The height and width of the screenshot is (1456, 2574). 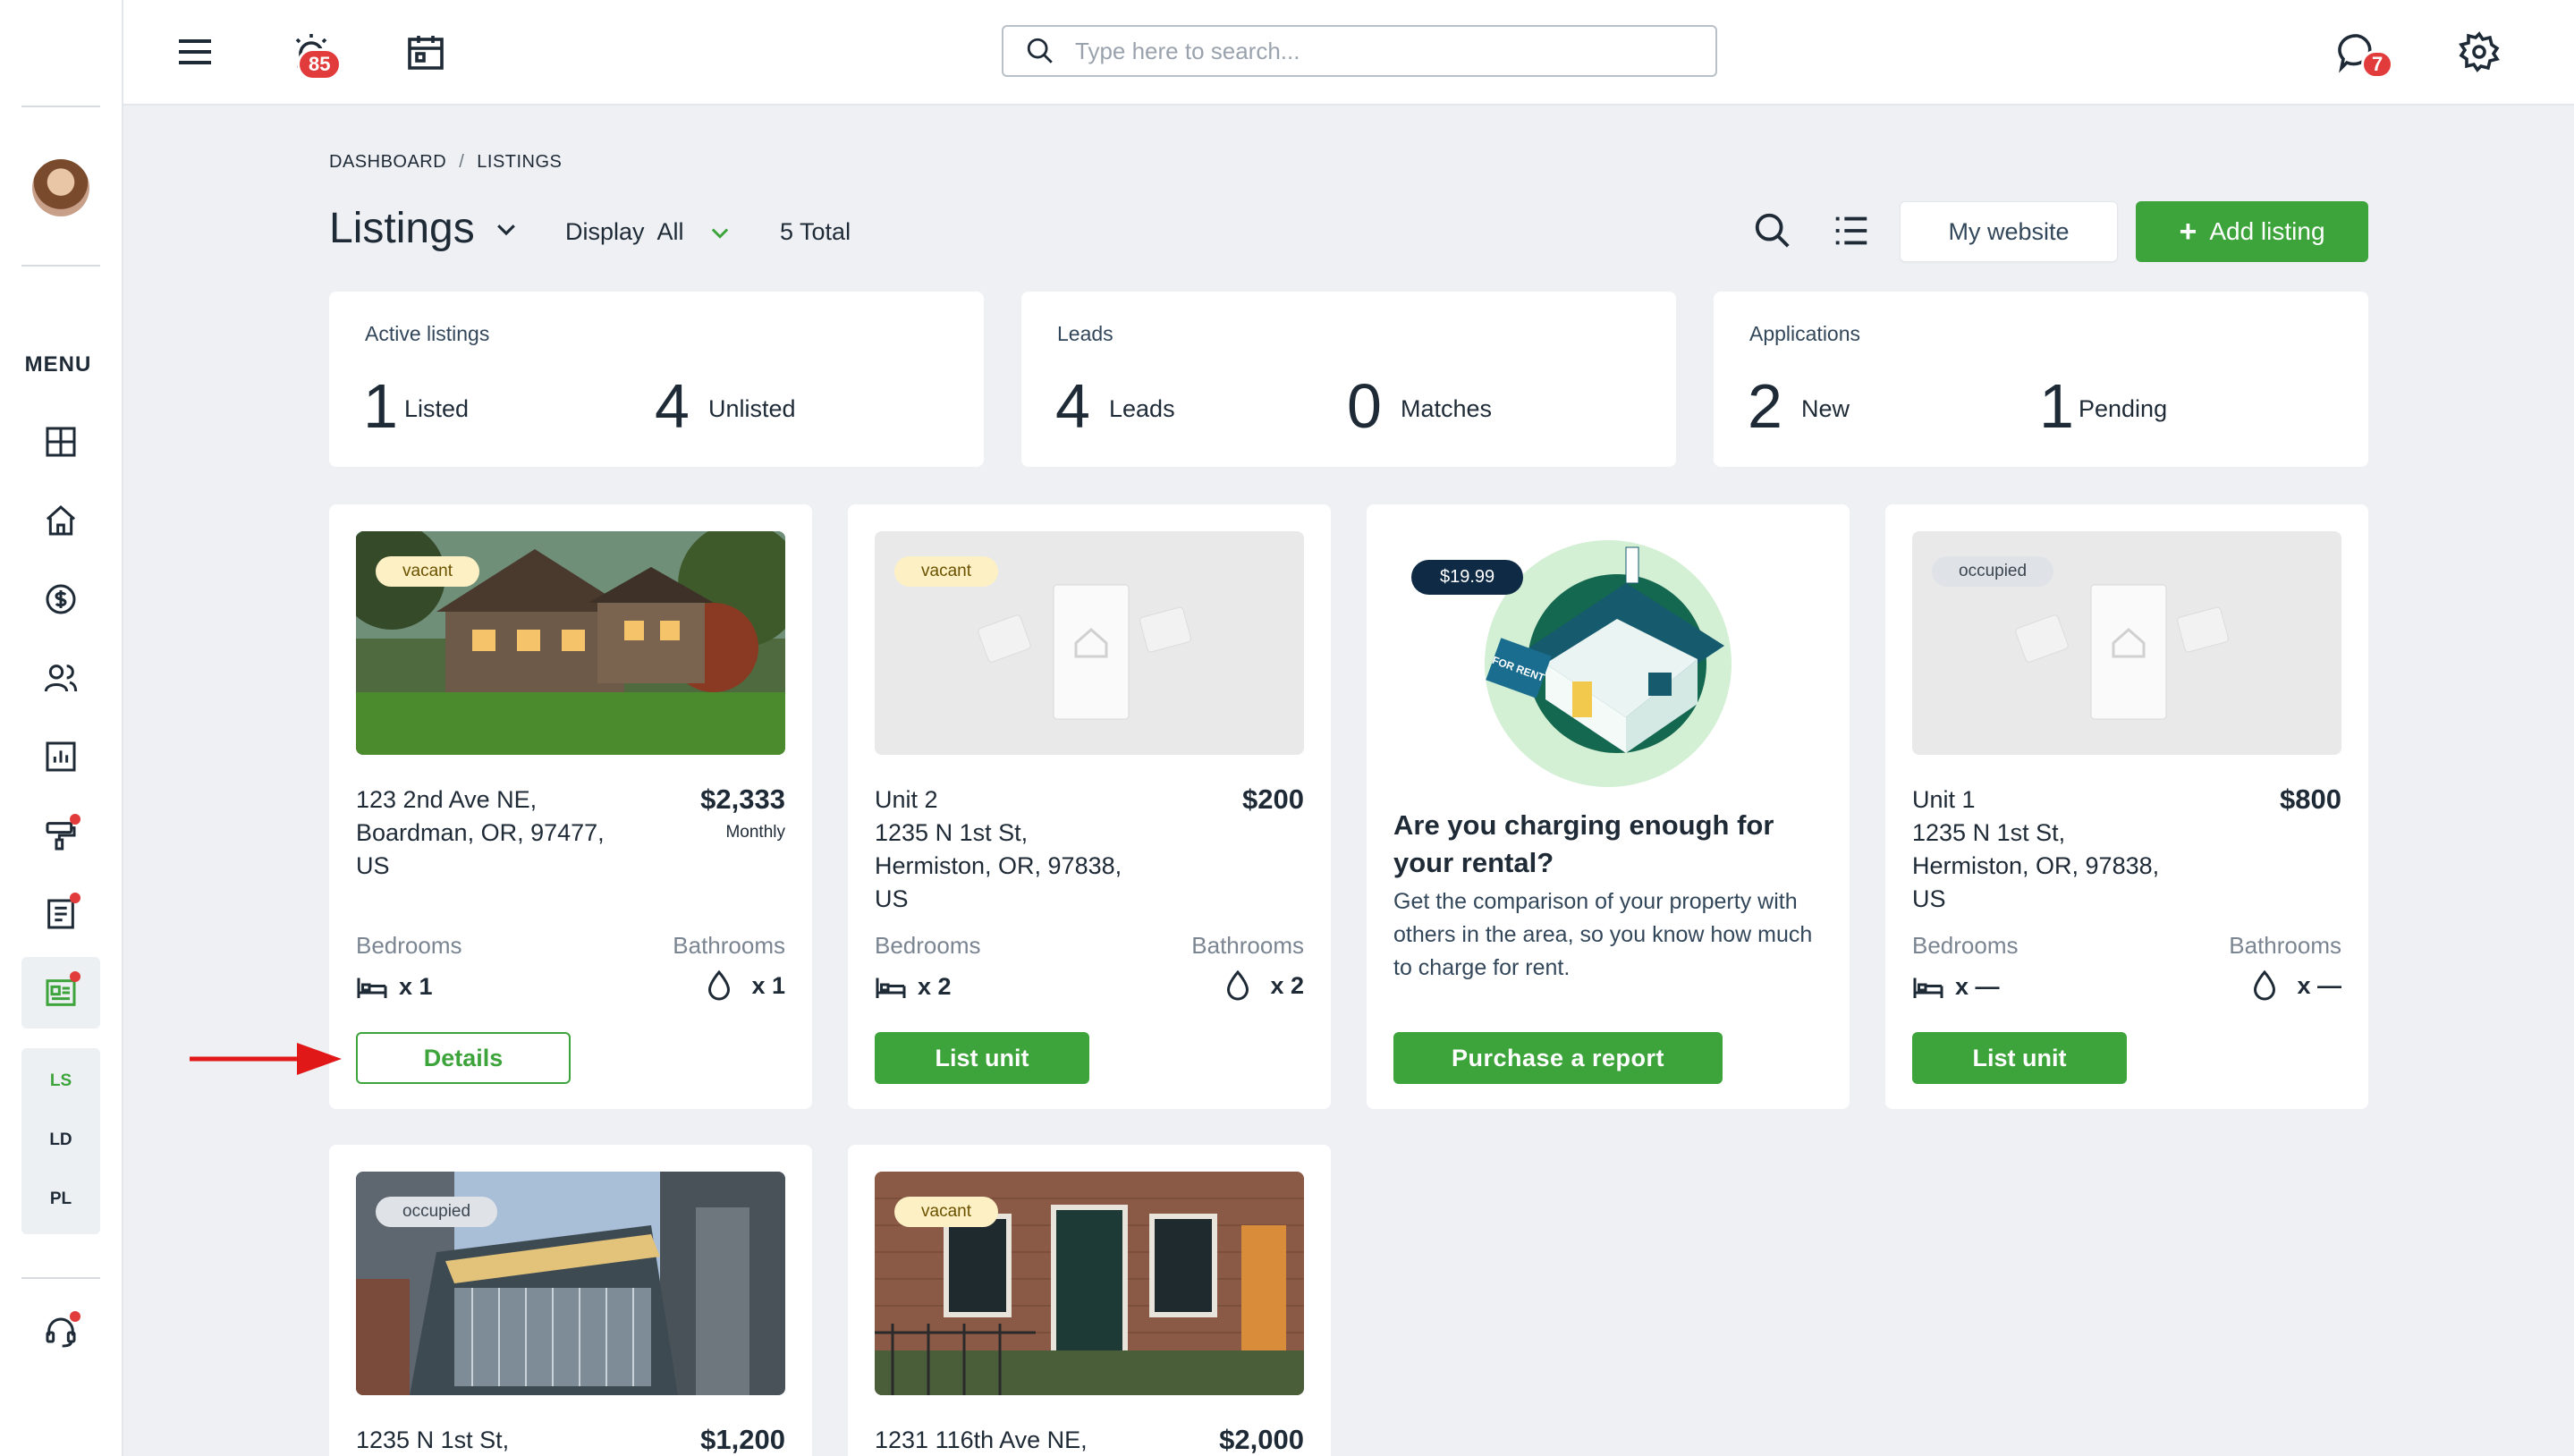 What do you see at coordinates (266, 1059) in the screenshot?
I see `annotation-arrow-icon` at bounding box center [266, 1059].